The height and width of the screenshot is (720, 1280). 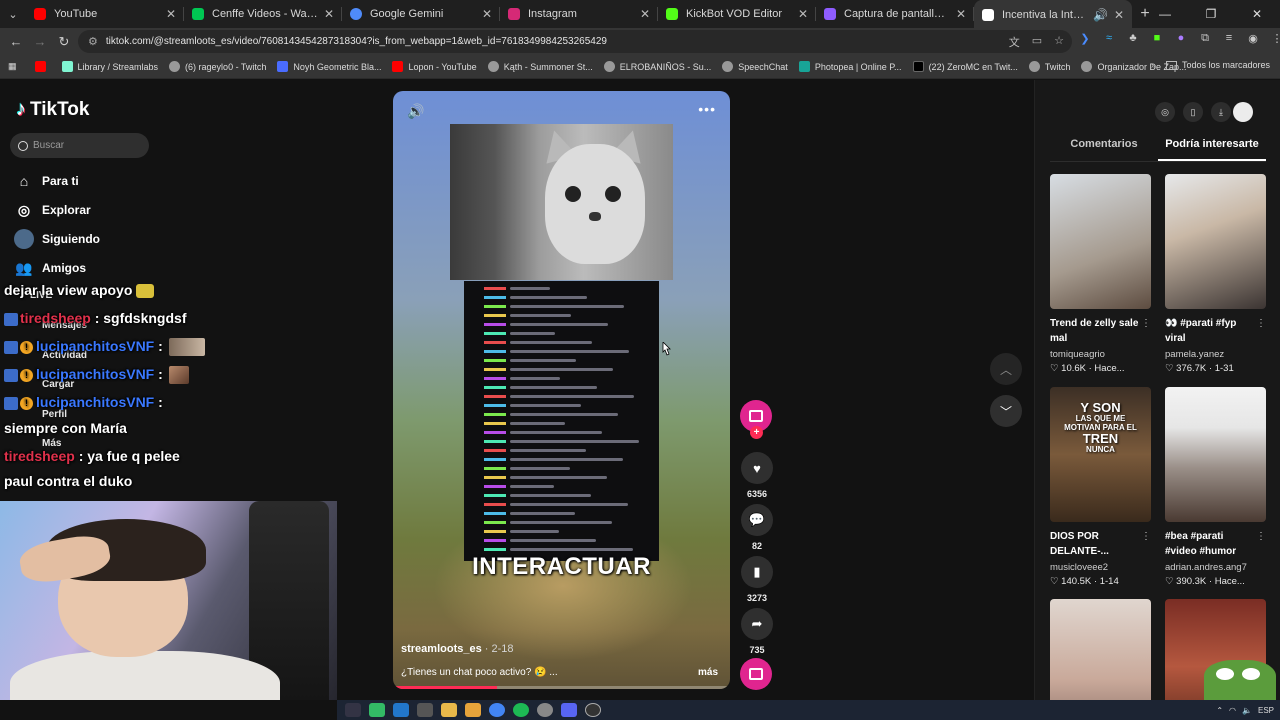 What do you see at coordinates (1193, 112) in the screenshot?
I see `phone-icon: ▯` at bounding box center [1193, 112].